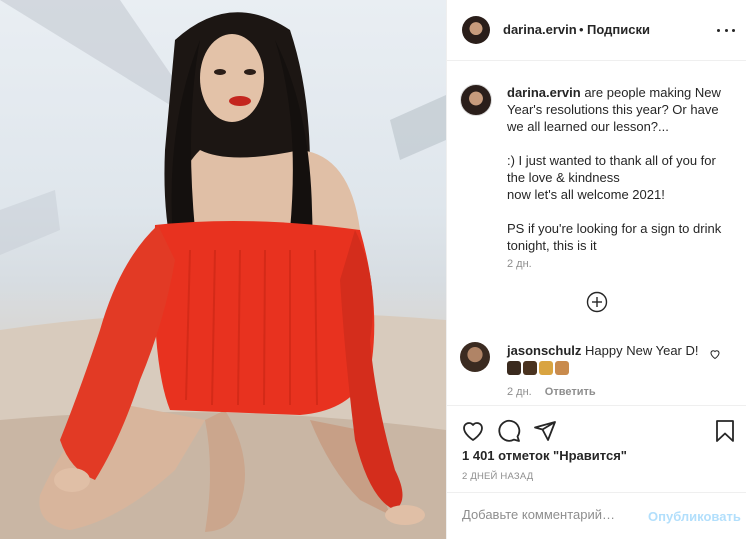  Describe the element at coordinates (715, 354) in the screenshot. I see `comment-heart-icon` at that location.